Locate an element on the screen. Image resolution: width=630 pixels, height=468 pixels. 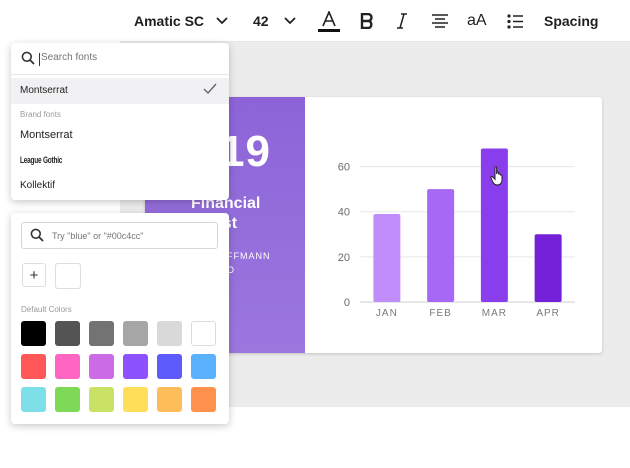
bold-button is located at coordinates (367, 21).